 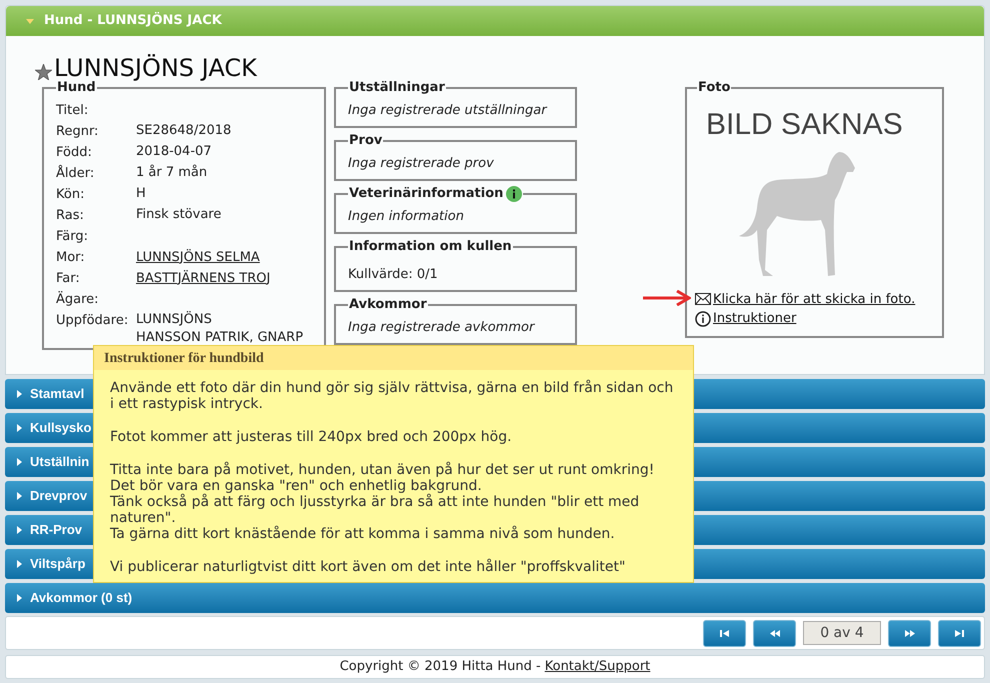 I want to click on section-header: Avkommor (0 st), so click(x=495, y=598).